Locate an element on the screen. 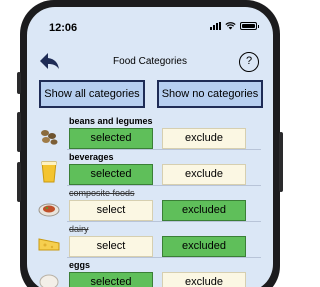 This screenshot has width=320, height=287. show-no-categories-button: Show no categories is located at coordinates (210, 94).